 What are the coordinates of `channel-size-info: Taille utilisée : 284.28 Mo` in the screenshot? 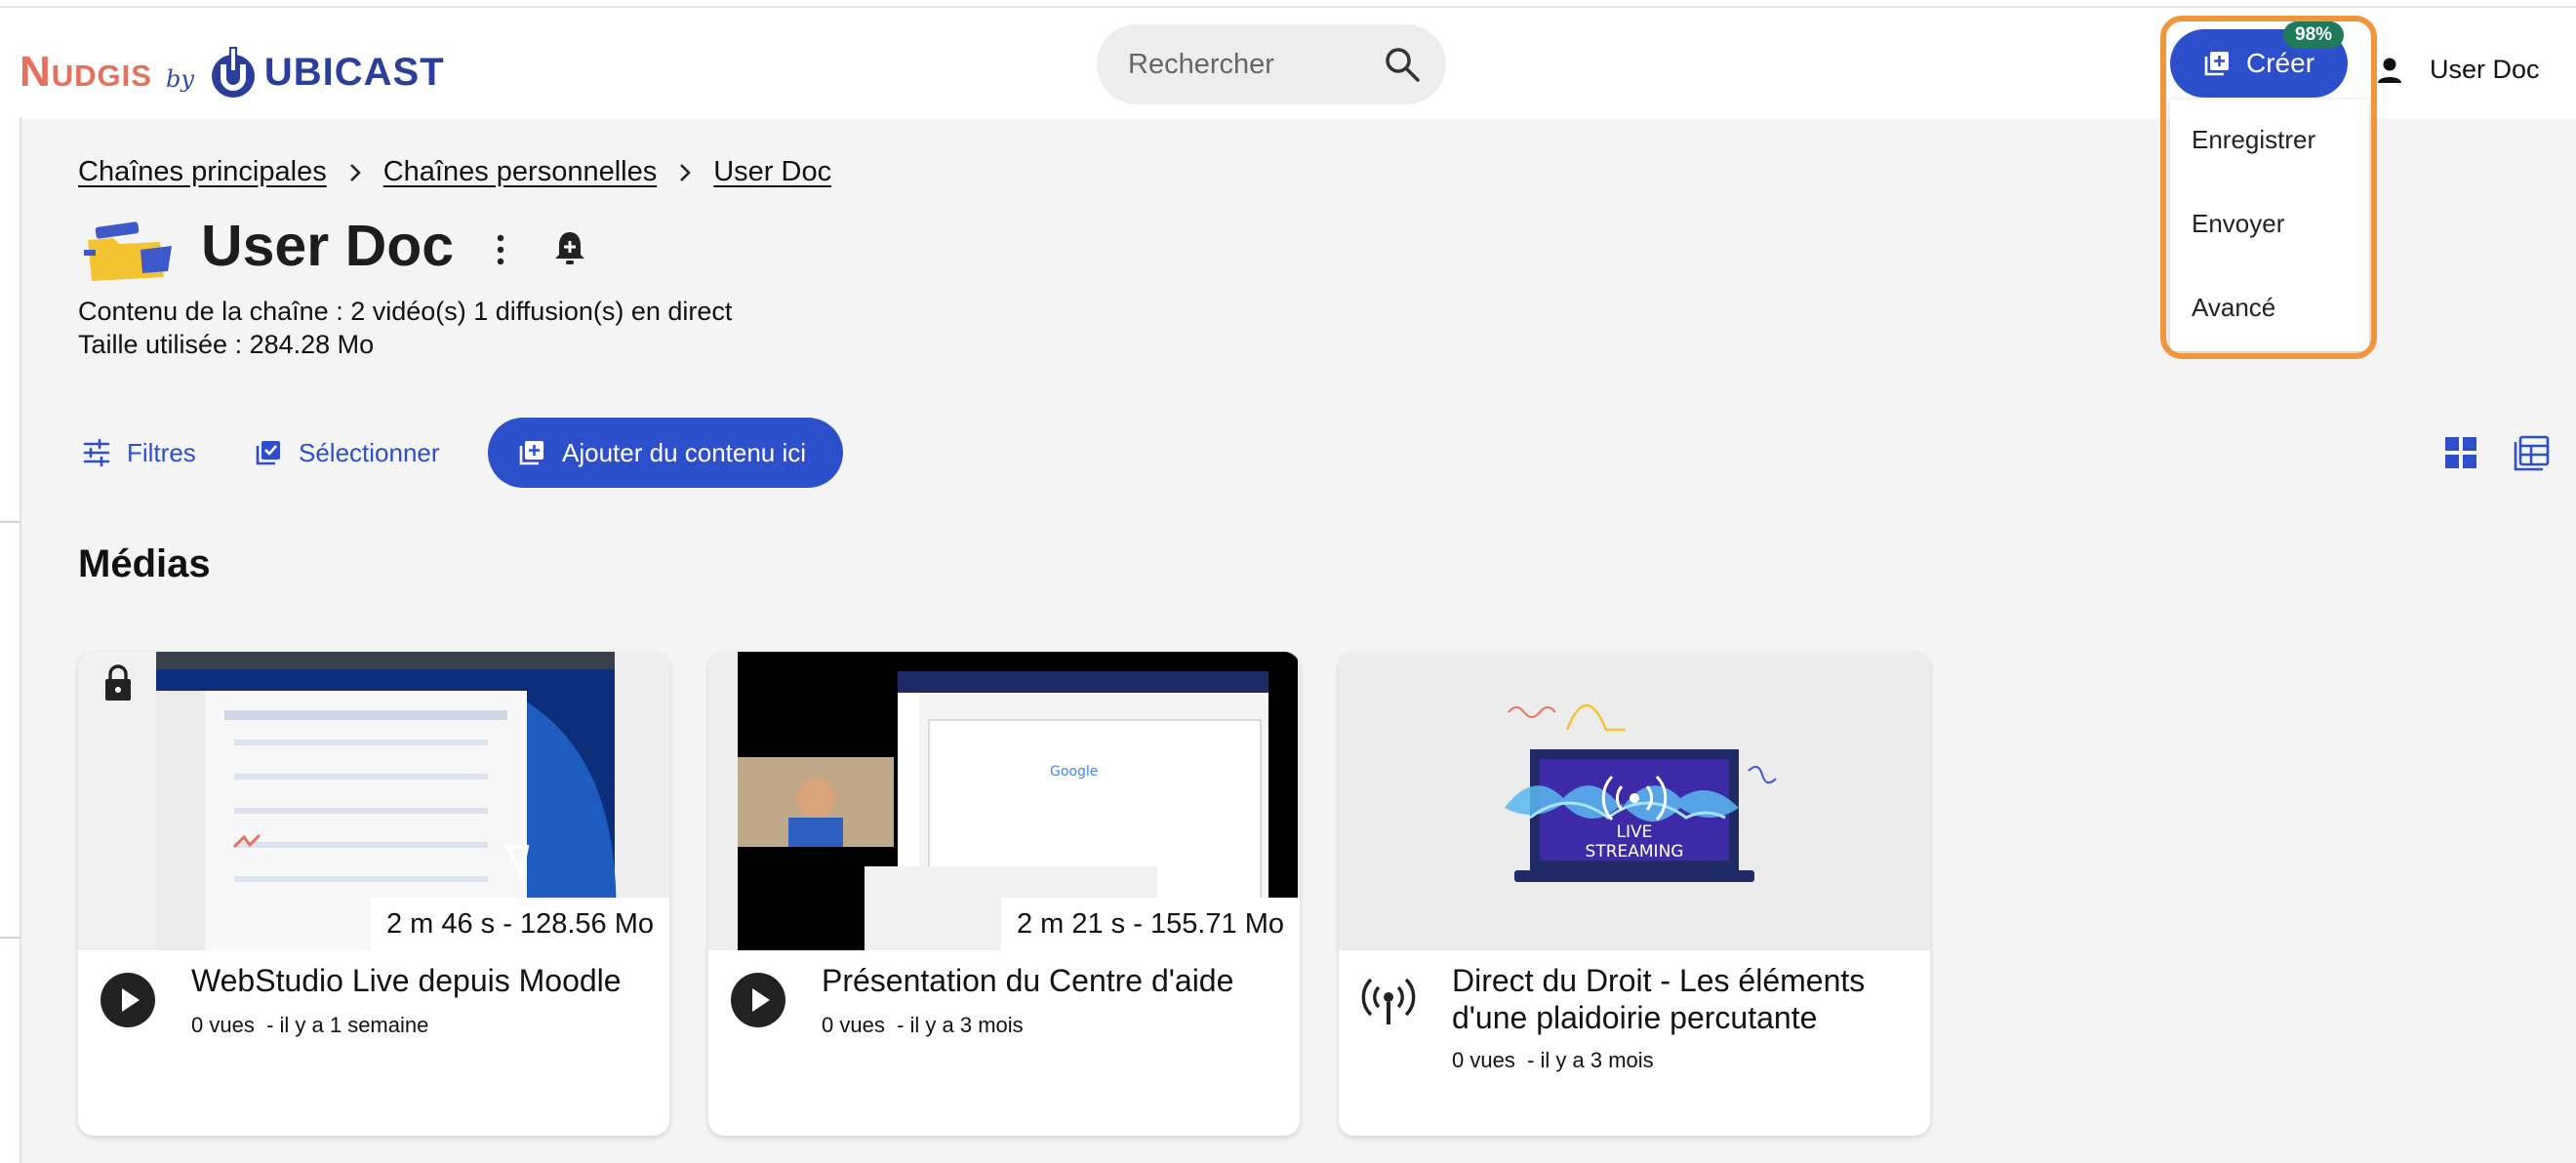 It's located at (226, 344).